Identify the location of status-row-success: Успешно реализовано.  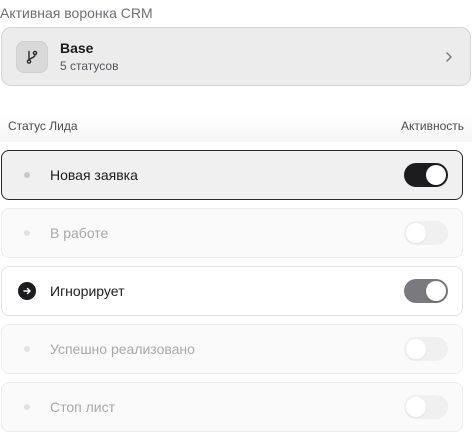
(232, 349).